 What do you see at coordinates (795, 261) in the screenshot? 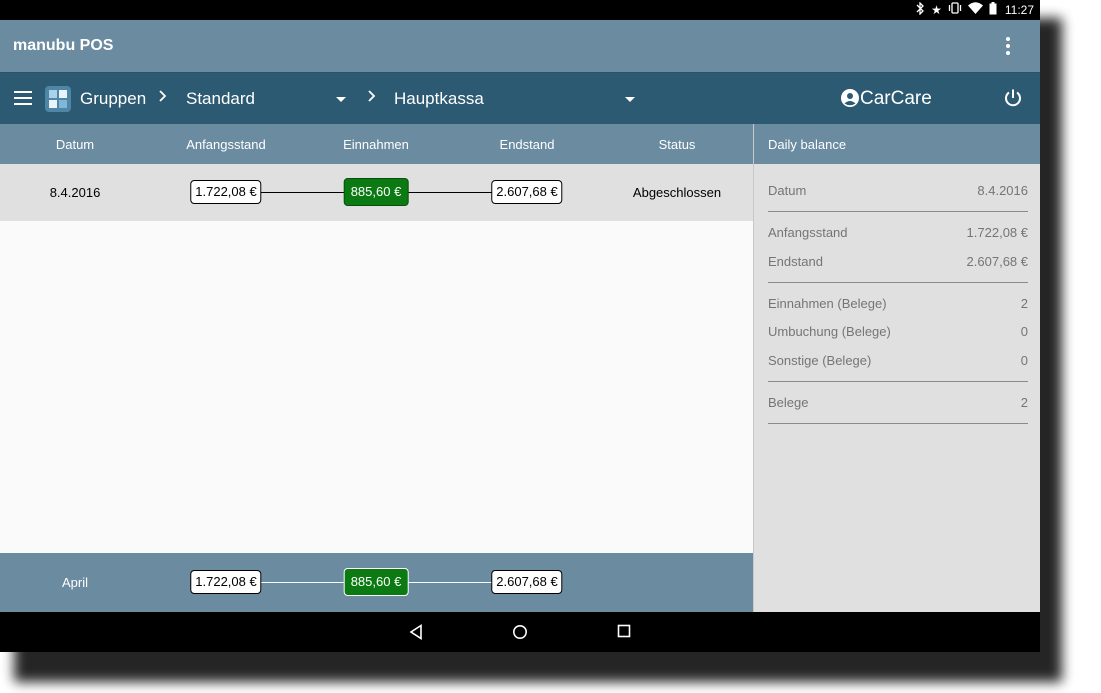
I see `balance-label: Endstand` at bounding box center [795, 261].